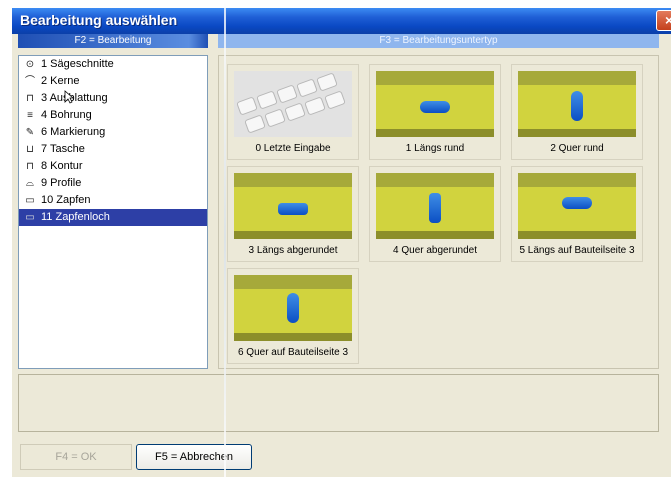 The width and height of the screenshot is (671, 477). Describe the element at coordinates (293, 104) in the screenshot. I see `keyboard-thumbnail` at that location.